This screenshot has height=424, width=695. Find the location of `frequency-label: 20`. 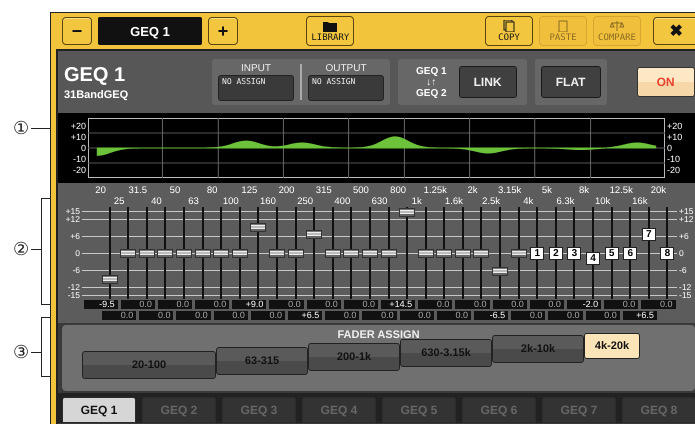

frequency-label: 20 is located at coordinates (100, 190).